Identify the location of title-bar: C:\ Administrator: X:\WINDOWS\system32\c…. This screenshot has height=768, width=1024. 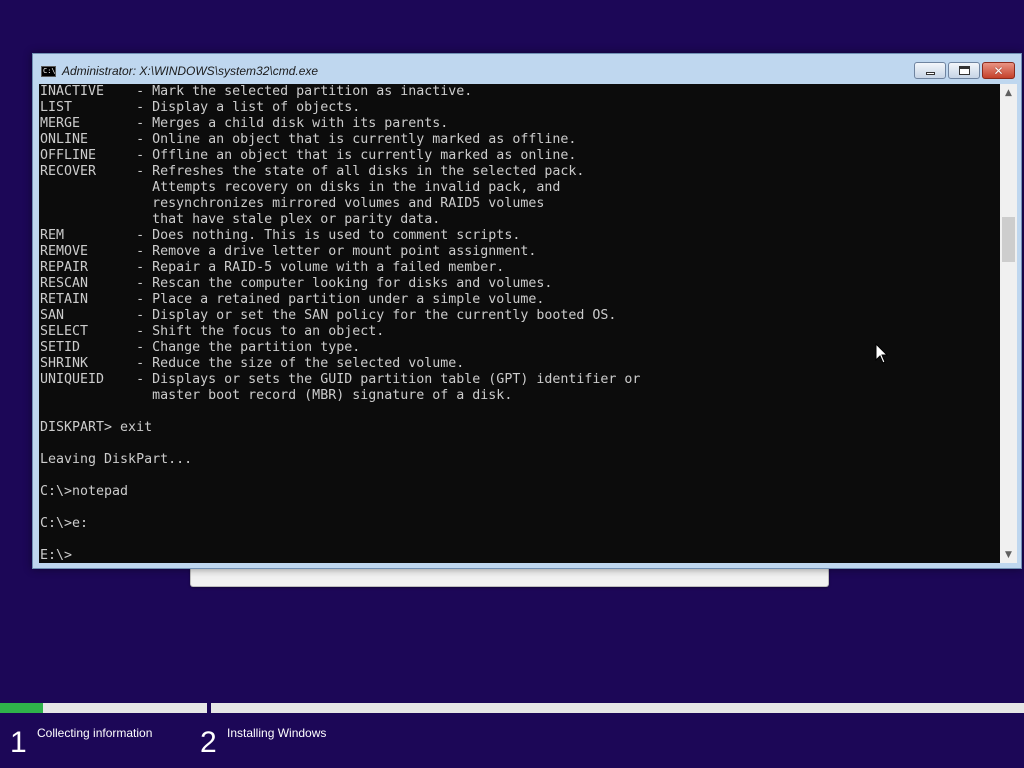
(527, 69).